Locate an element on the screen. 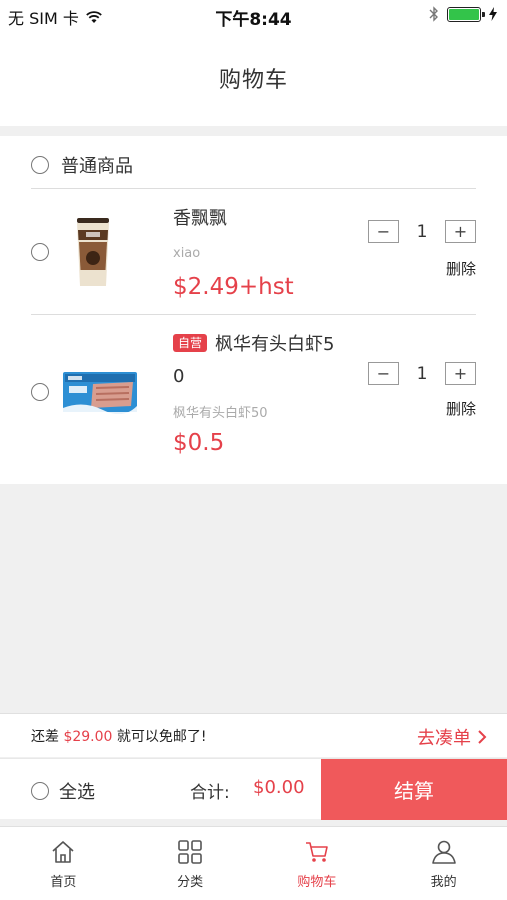 The width and height of the screenshot is (507, 900). select-all-radio is located at coordinates (40, 791).